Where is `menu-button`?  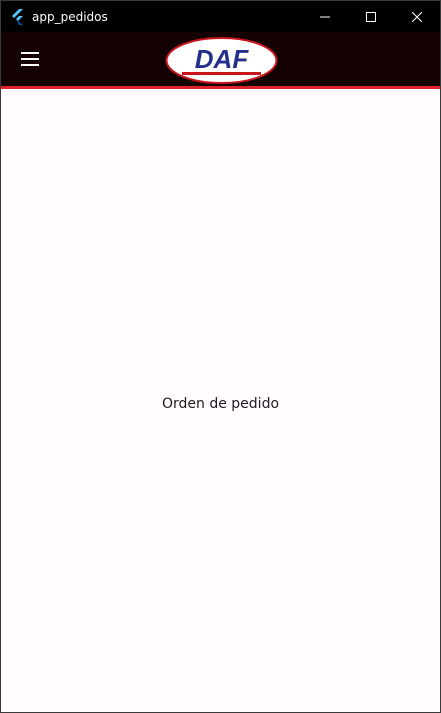 menu-button is located at coordinates (30, 59).